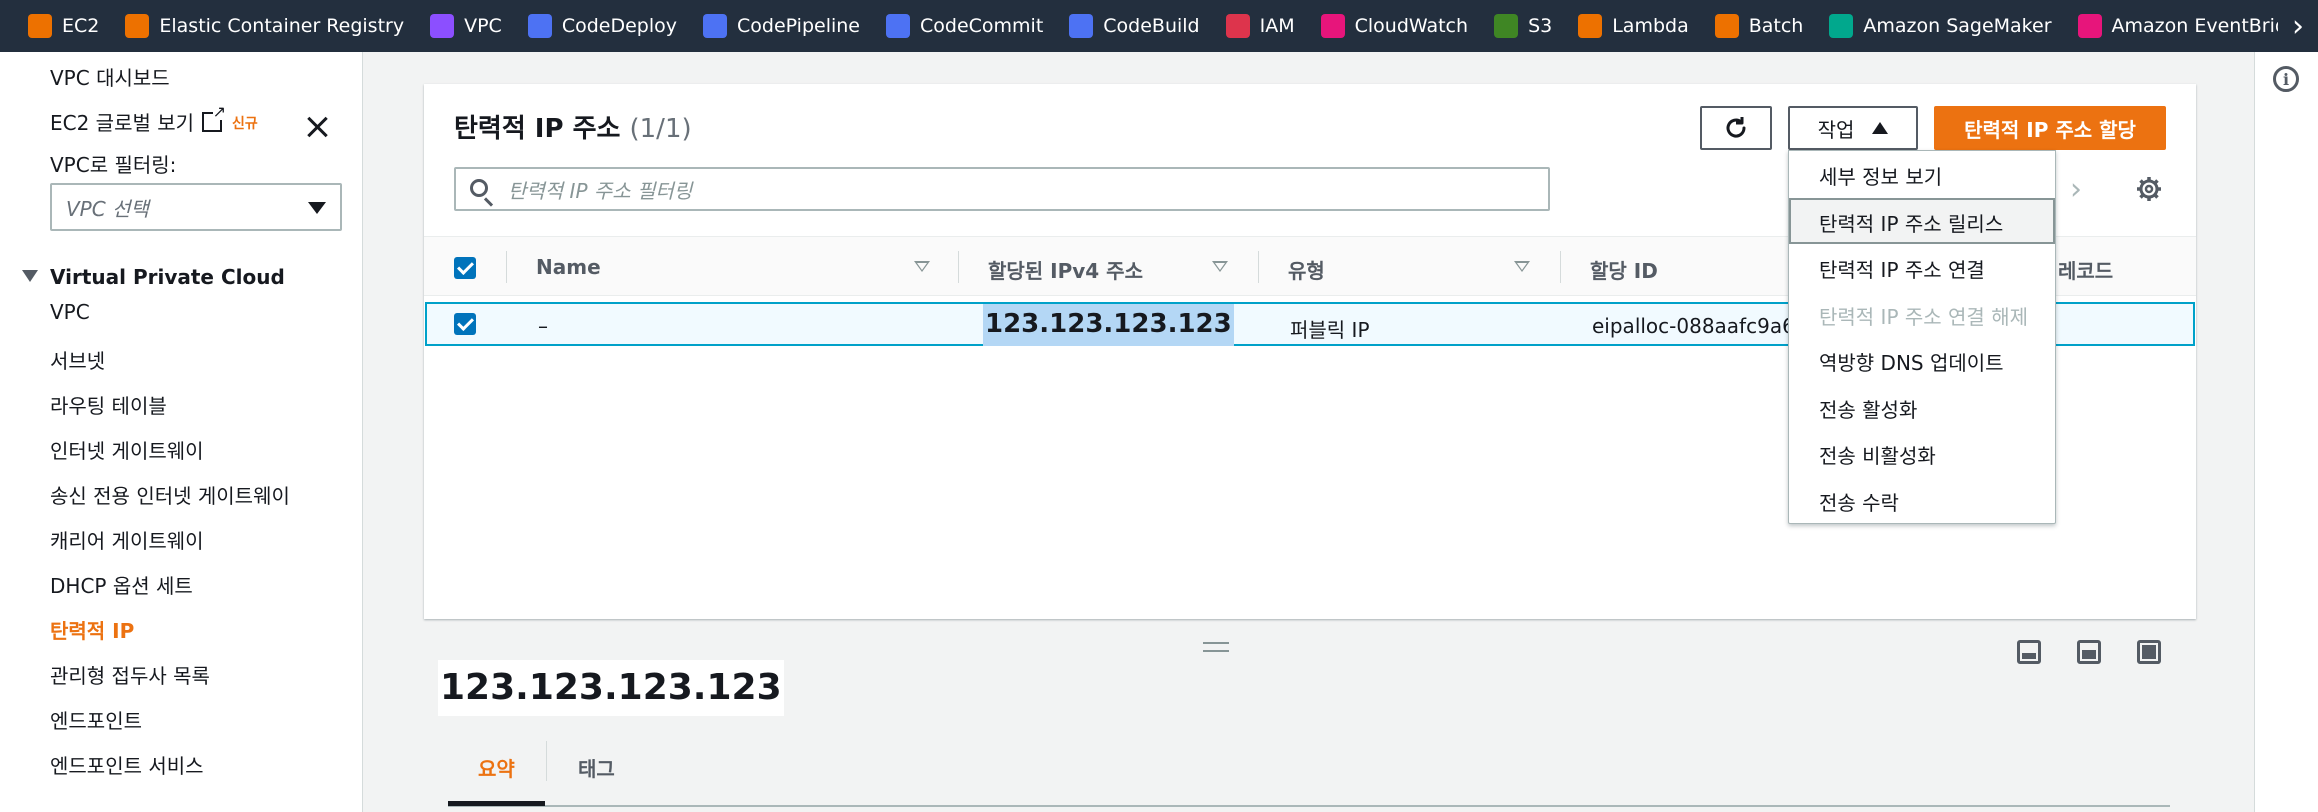 This screenshot has height=812, width=2318. I want to click on allocate-elastic-ip-button: 탄력적 IP 주소 할당, so click(2050, 128).